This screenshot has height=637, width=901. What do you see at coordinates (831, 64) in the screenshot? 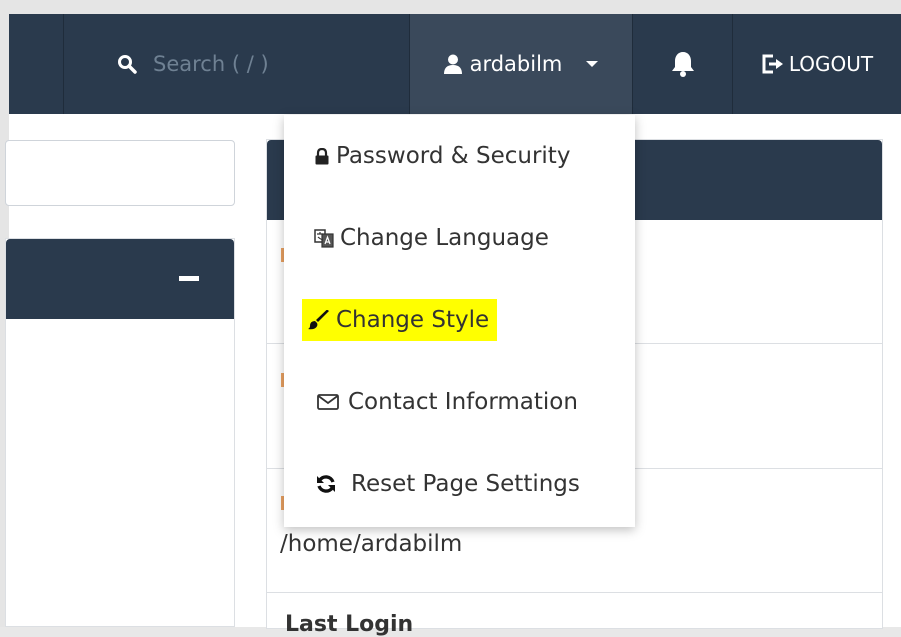
I see `logout-label: LOGOUT` at bounding box center [831, 64].